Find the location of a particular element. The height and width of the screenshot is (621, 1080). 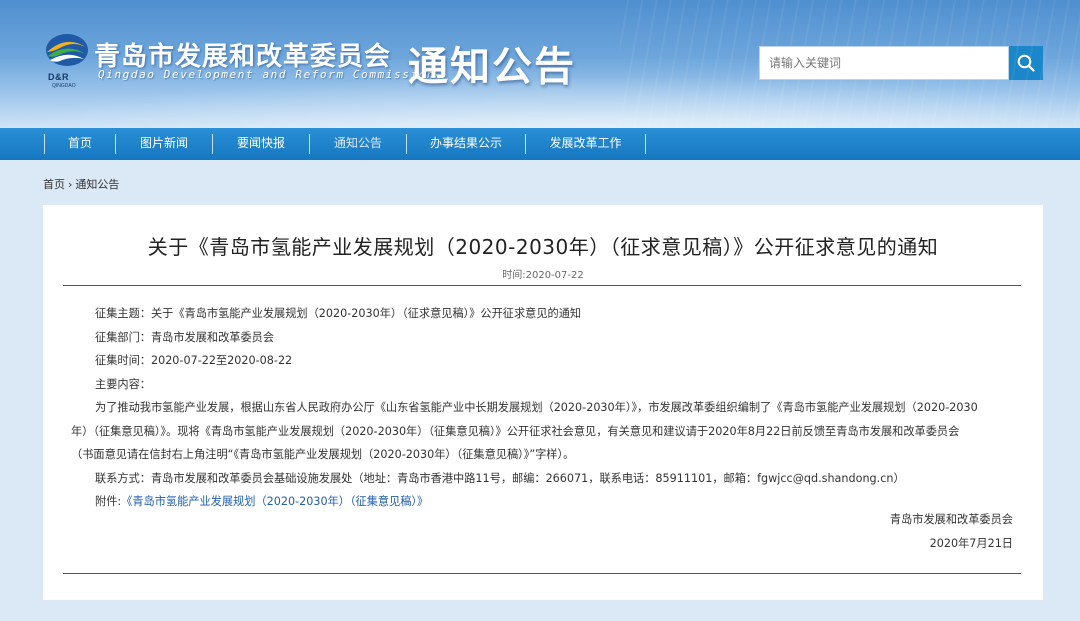

logo-subtext: QINGDAO is located at coordinates (64, 86).